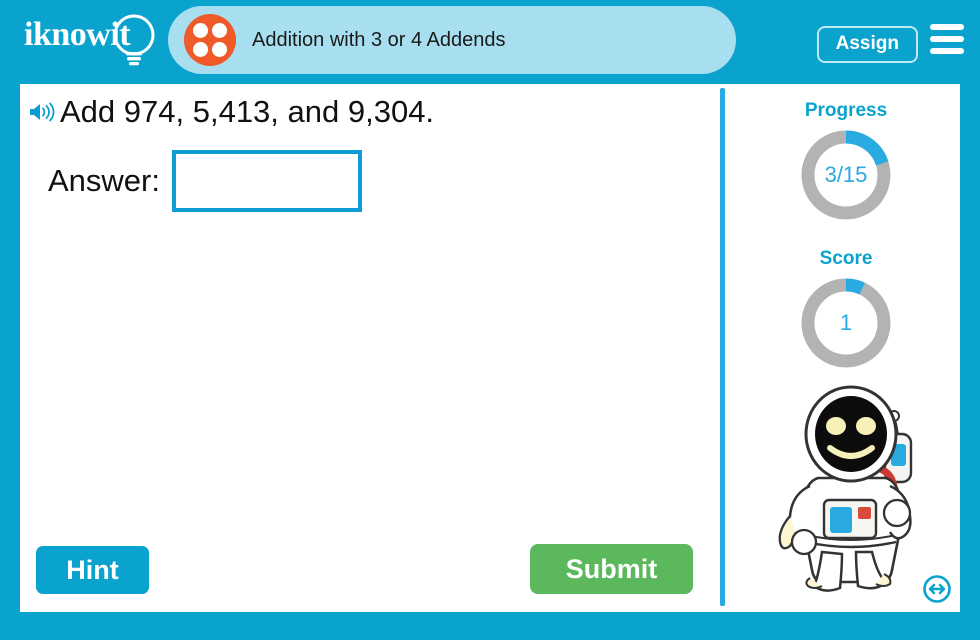 The image size is (980, 640). Describe the element at coordinates (92, 570) in the screenshot. I see `hint-button: Hint` at that location.